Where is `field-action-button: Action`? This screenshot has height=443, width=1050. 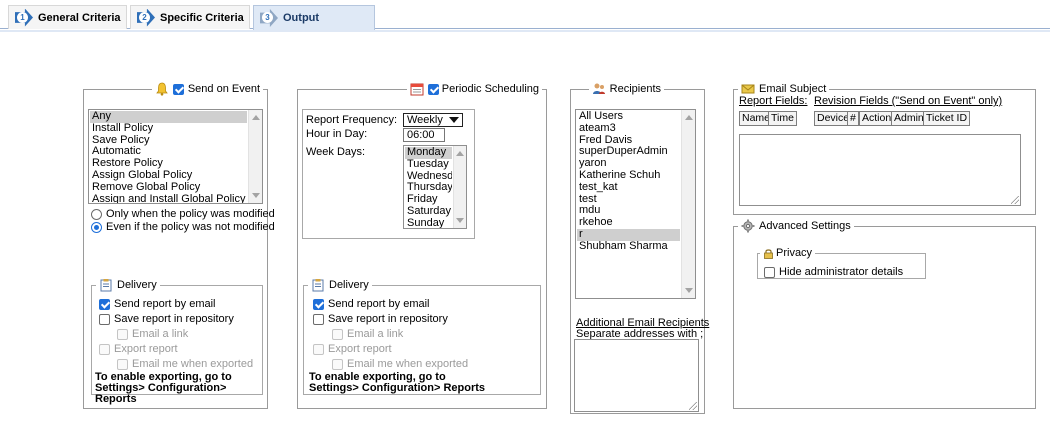 field-action-button: Action is located at coordinates (877, 118).